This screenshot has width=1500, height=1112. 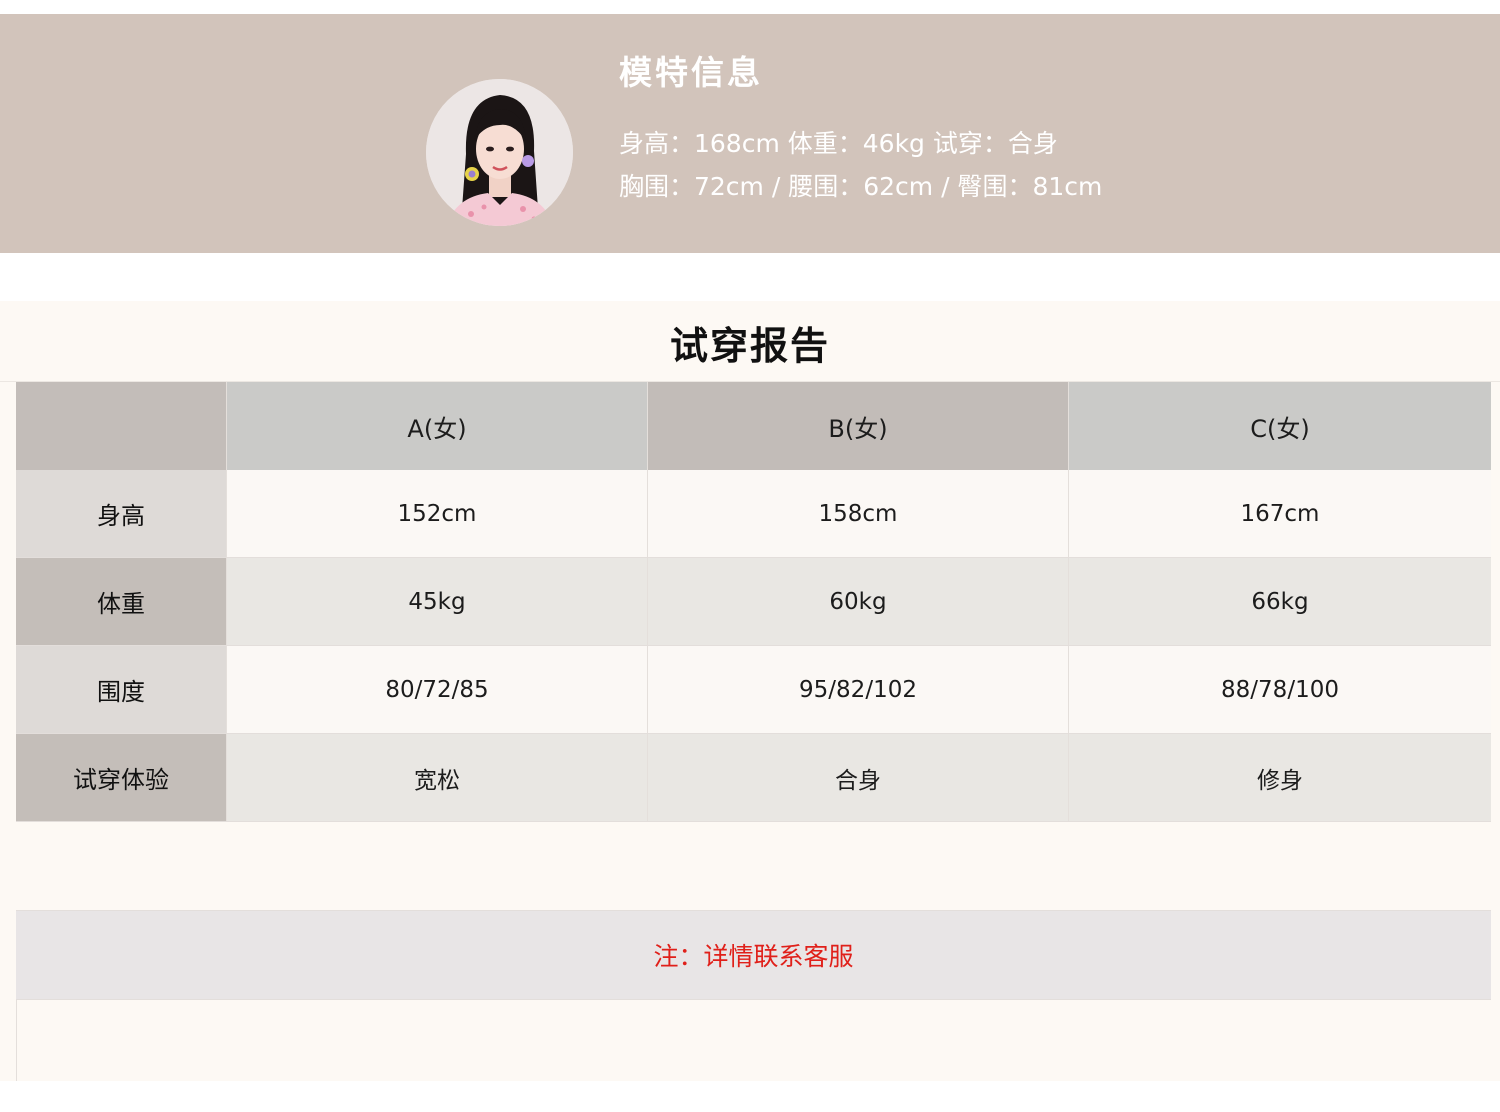 I want to click on table-cell: 88/78/100, so click(x=1280, y=689).